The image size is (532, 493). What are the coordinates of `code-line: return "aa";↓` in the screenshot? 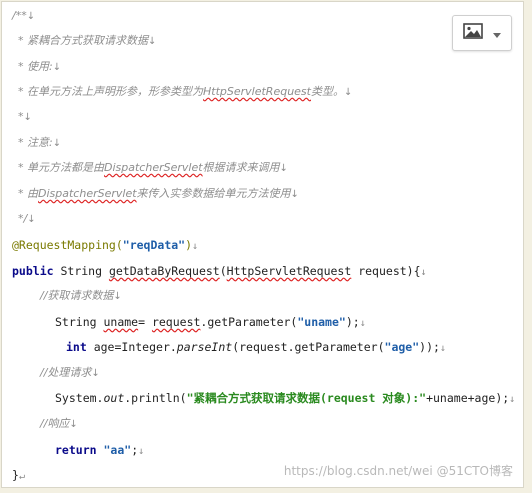 It's located at (100, 450).